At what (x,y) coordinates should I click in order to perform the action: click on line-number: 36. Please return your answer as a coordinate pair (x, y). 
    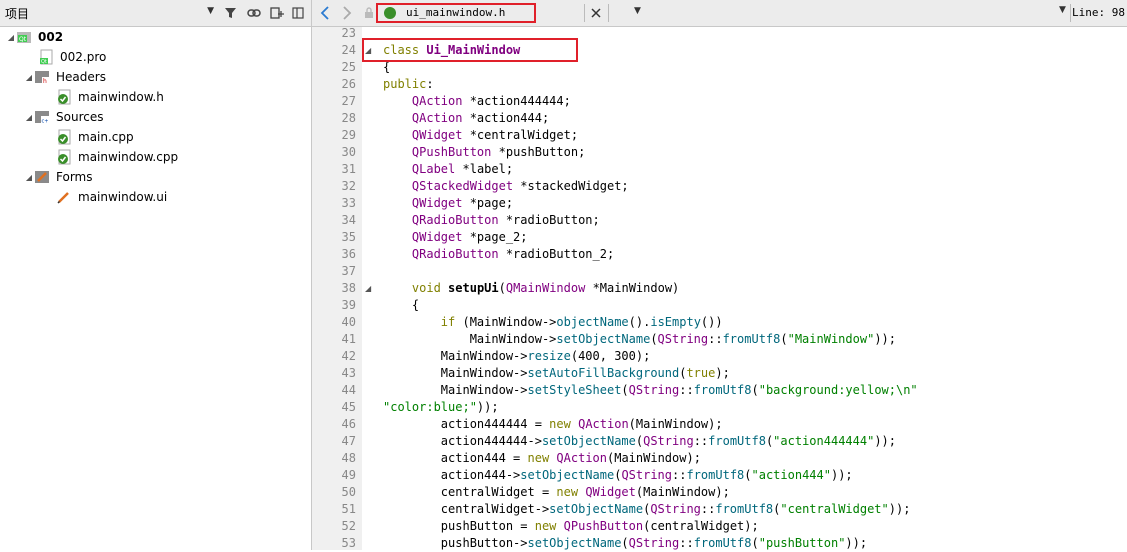
    Looking at the image, I should click on (348, 254).